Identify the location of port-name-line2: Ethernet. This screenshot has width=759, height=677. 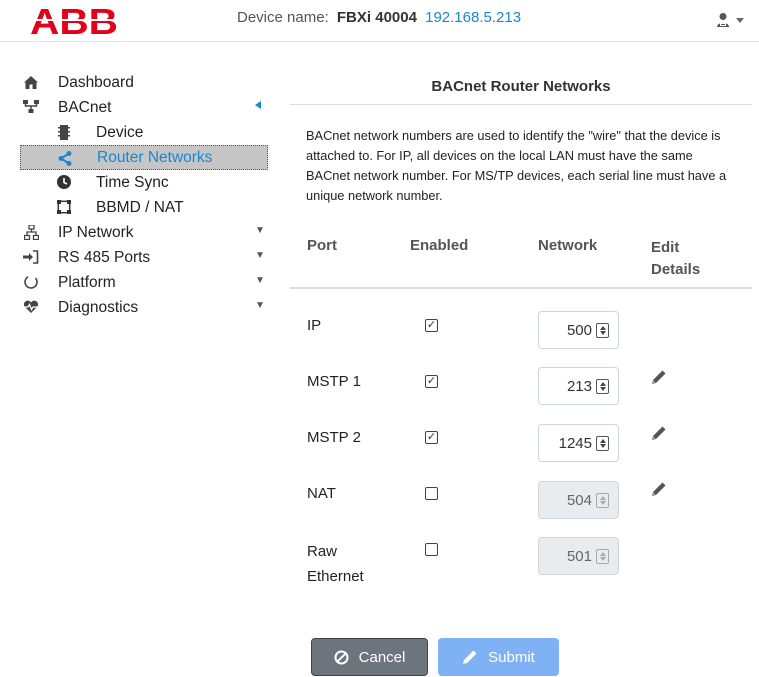
(335, 576).